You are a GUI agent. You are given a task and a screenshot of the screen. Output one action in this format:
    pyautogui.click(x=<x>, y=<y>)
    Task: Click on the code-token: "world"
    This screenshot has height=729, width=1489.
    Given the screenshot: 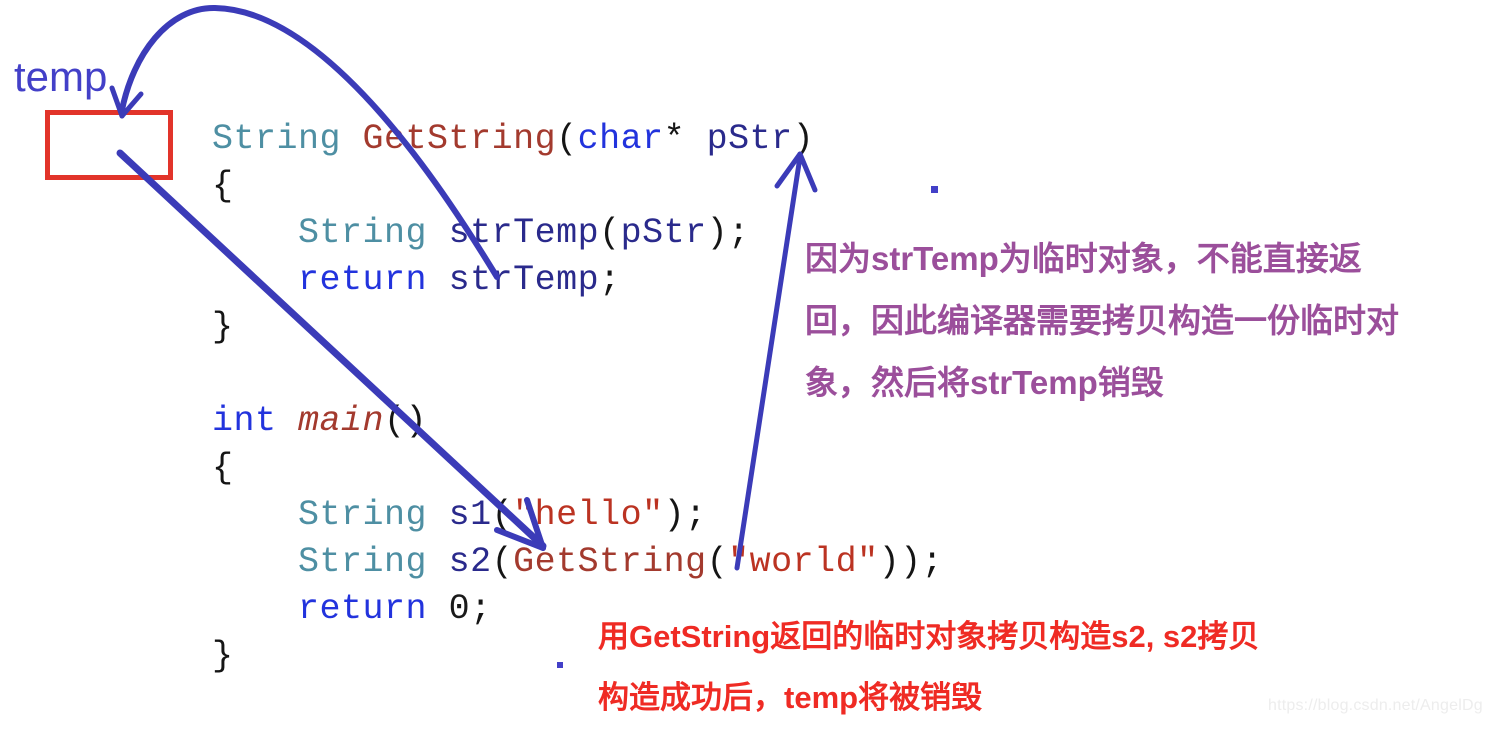 What is the action you would take?
    pyautogui.click(x=803, y=562)
    